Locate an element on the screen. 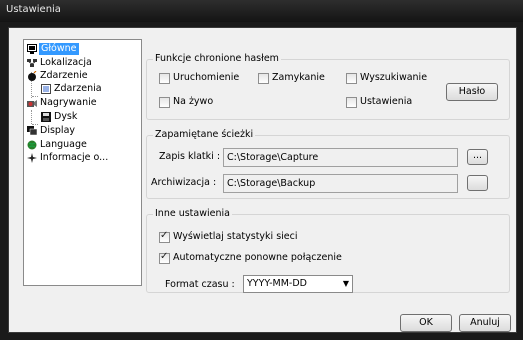 The image size is (523, 340). checkbox-label: Zamykanie is located at coordinates (298, 77).